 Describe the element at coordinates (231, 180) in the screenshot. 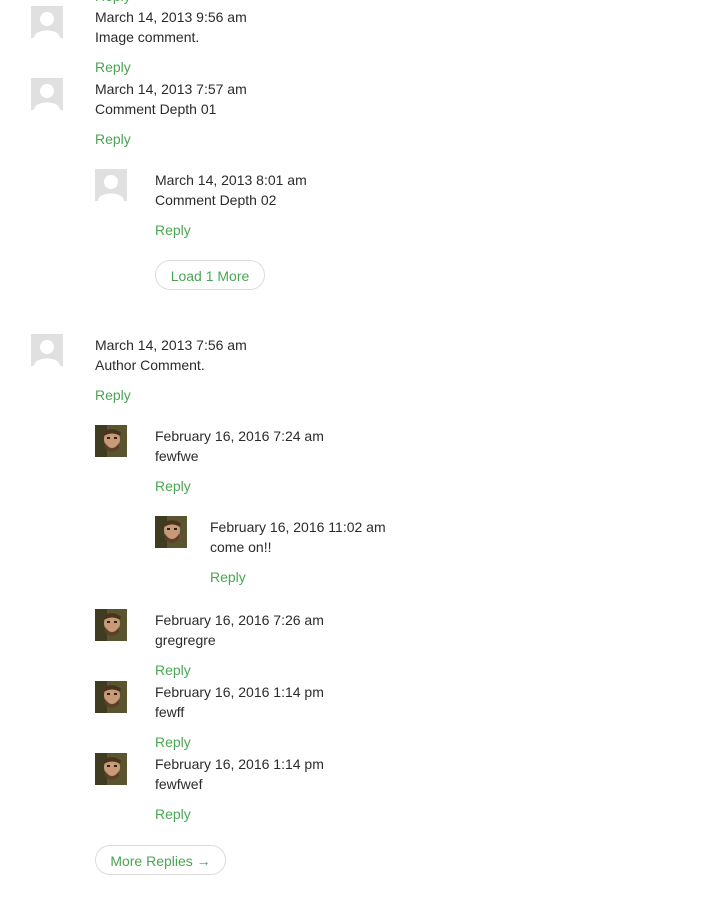

I see `comment-date: March 14, 2013 8:01 am` at that location.